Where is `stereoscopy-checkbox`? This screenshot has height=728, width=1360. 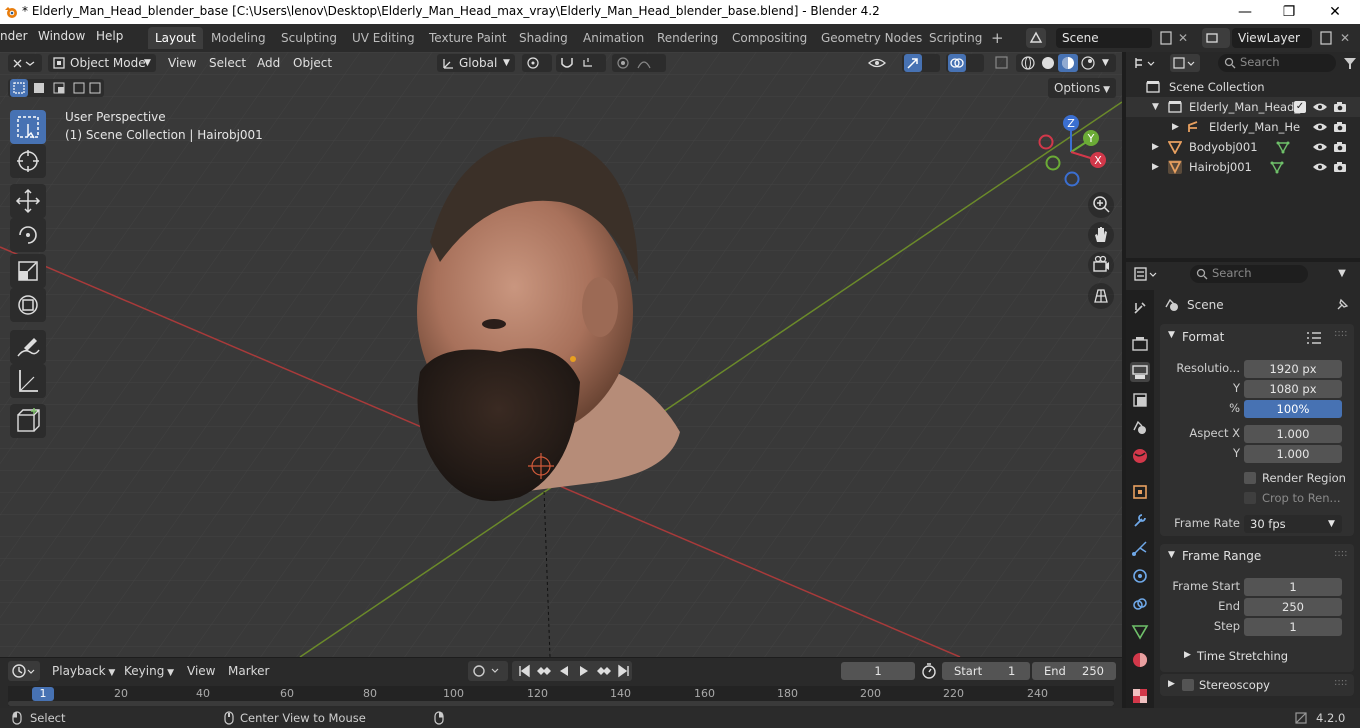
stereoscopy-checkbox is located at coordinates (1188, 685).